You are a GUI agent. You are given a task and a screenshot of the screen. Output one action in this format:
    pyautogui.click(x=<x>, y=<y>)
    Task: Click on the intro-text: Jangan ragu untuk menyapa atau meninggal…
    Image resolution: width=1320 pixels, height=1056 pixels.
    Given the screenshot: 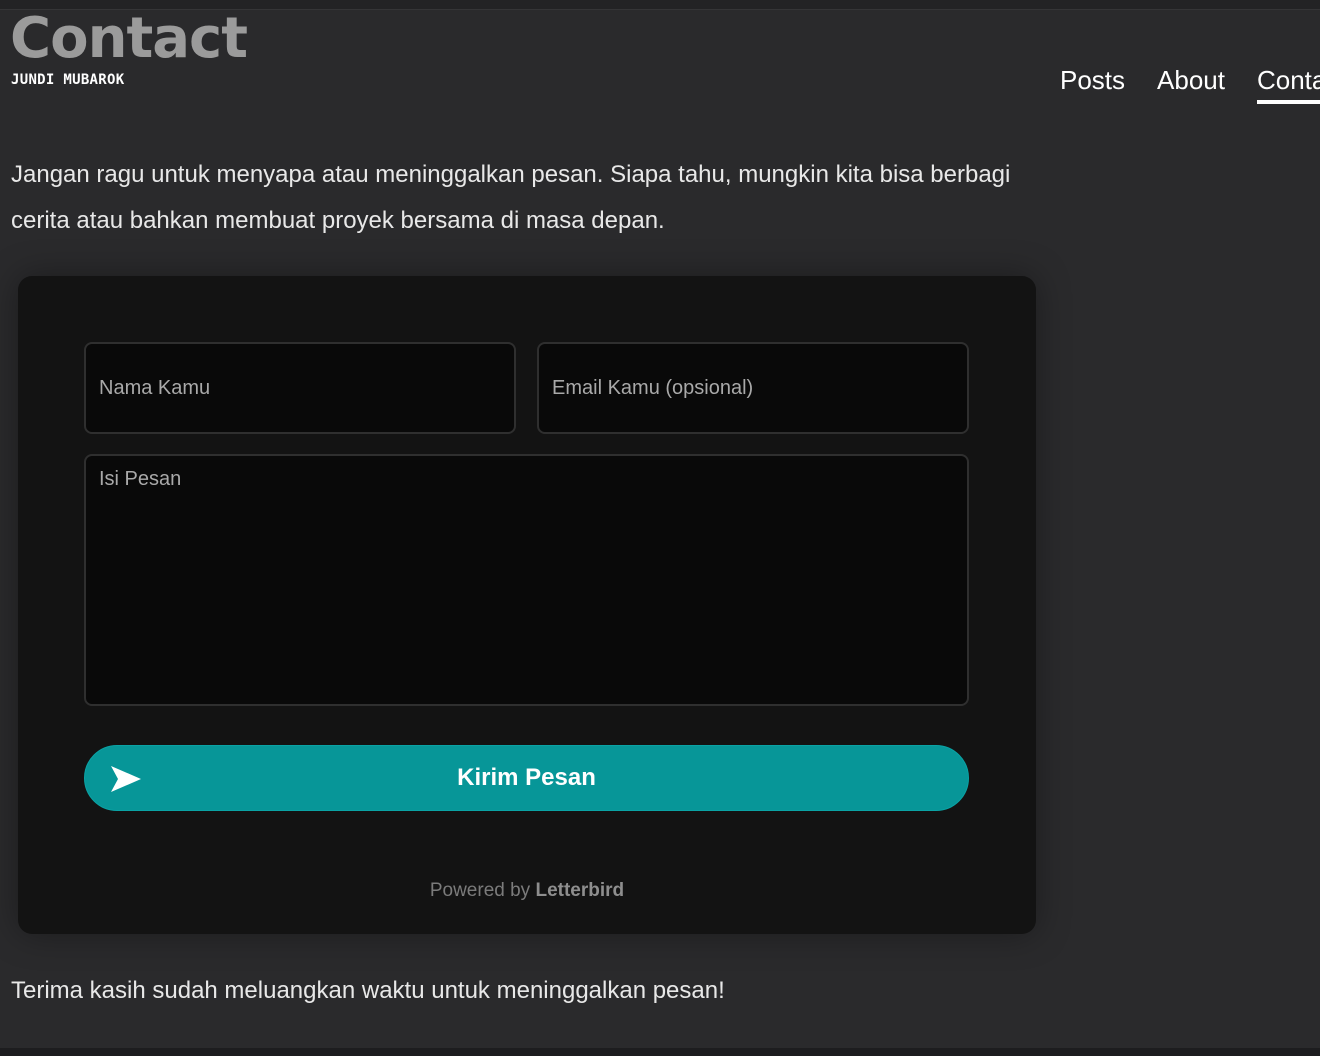 What is the action you would take?
    pyautogui.click(x=511, y=197)
    